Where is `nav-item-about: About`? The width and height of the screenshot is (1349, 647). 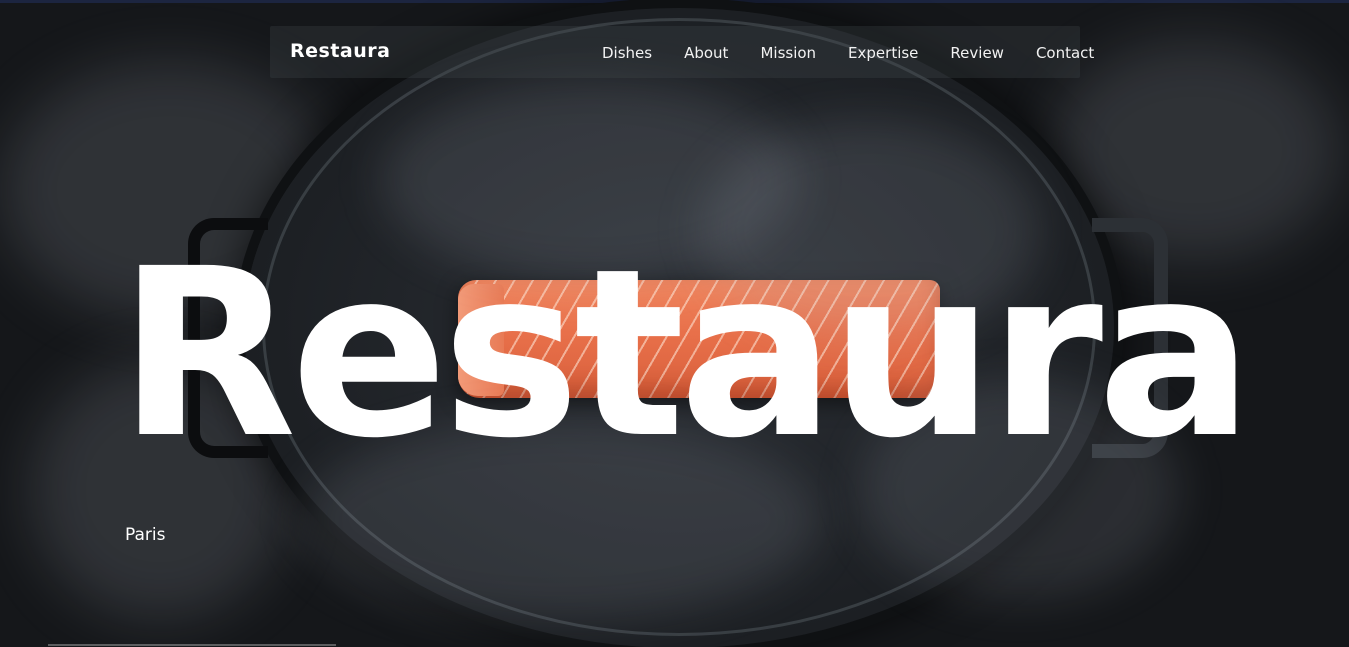 nav-item-about: About is located at coordinates (706, 53).